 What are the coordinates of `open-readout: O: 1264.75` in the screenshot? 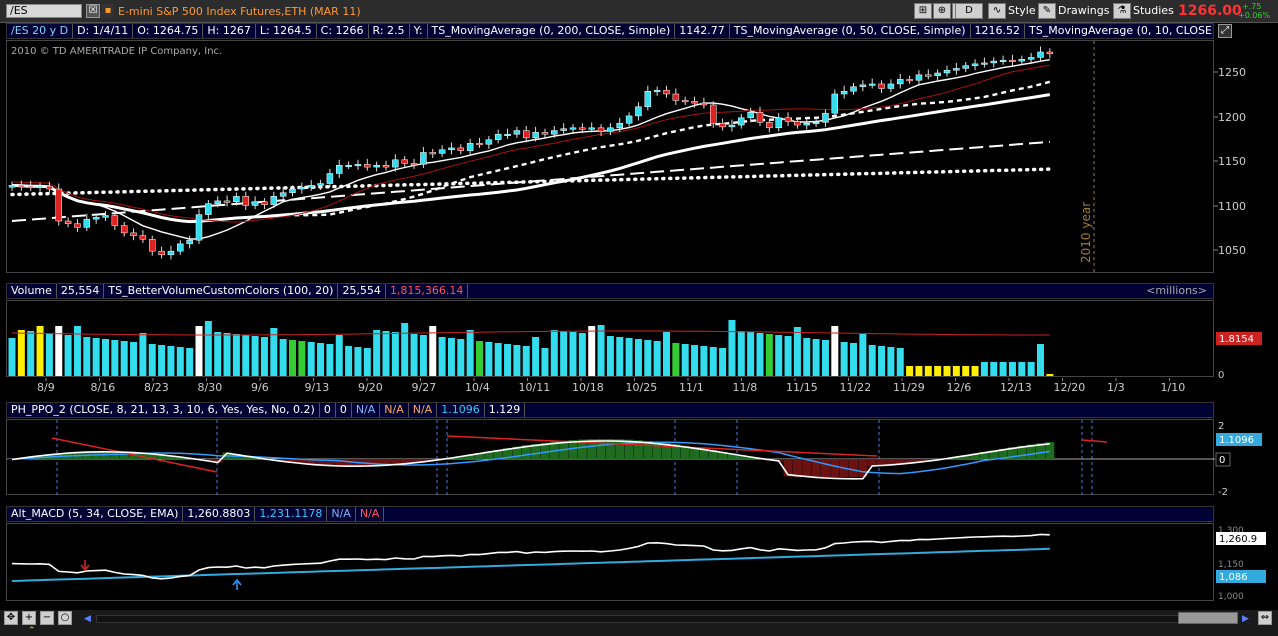 It's located at (168, 31).